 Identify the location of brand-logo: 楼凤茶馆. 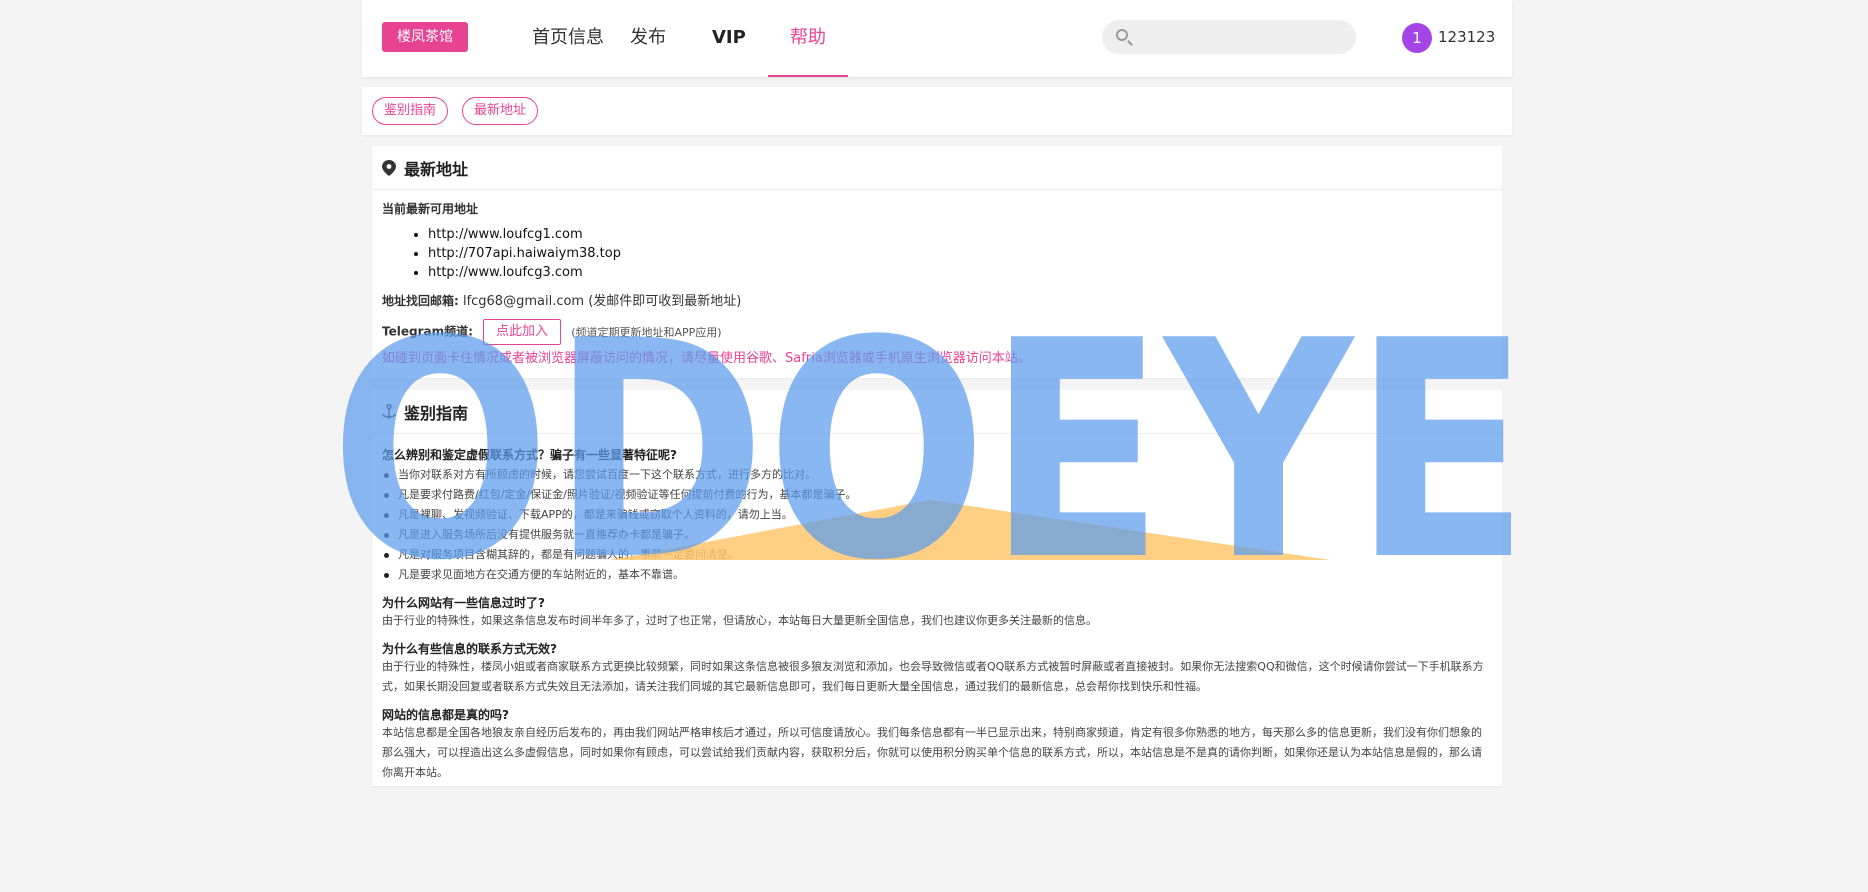
(425, 37).